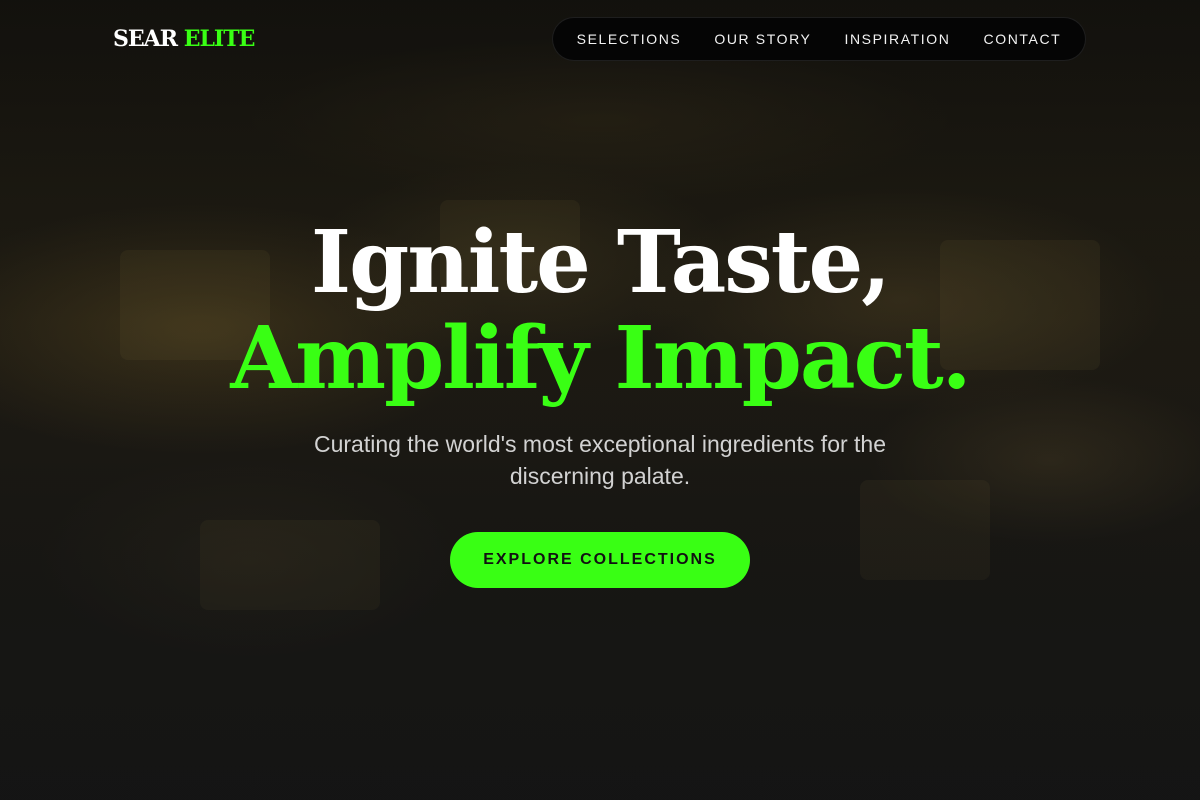 The width and height of the screenshot is (1200, 800). I want to click on nav-item-our-story: OUR STORY, so click(762, 39).